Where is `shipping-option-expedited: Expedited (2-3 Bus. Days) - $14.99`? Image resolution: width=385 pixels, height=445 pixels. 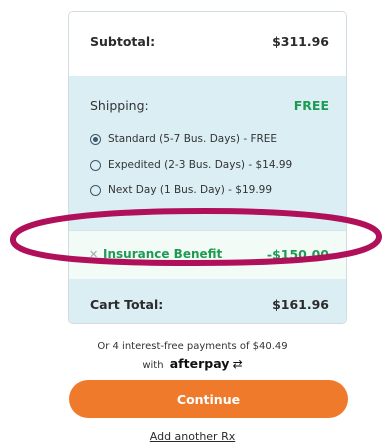
shipping-option-expedited: Expedited (2-3 Bus. Days) - $14.99 is located at coordinates (191, 165).